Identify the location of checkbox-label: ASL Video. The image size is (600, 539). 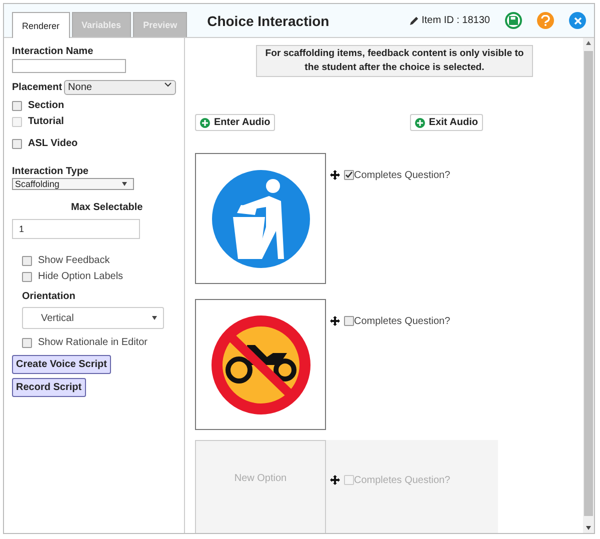
(53, 143).